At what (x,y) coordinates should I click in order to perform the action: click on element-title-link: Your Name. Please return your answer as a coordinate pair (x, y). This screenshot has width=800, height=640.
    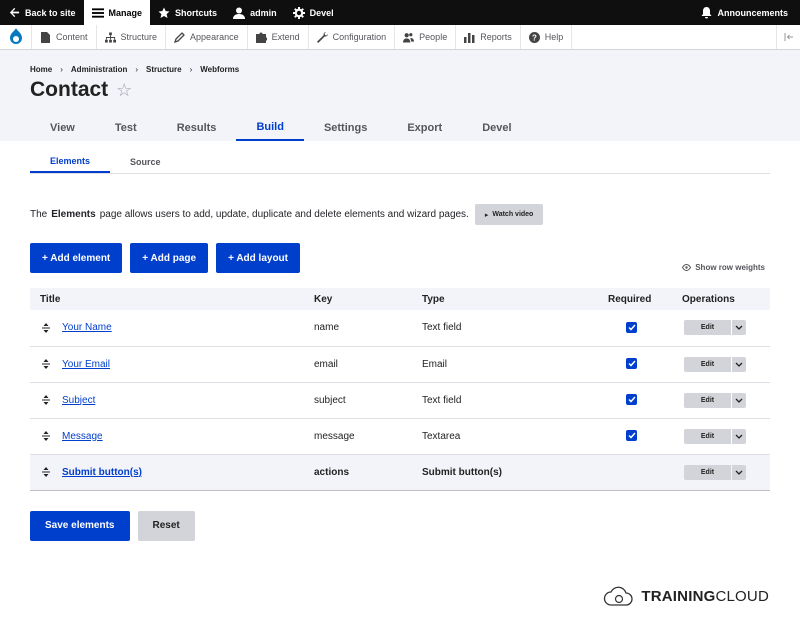
    Looking at the image, I should click on (87, 327).